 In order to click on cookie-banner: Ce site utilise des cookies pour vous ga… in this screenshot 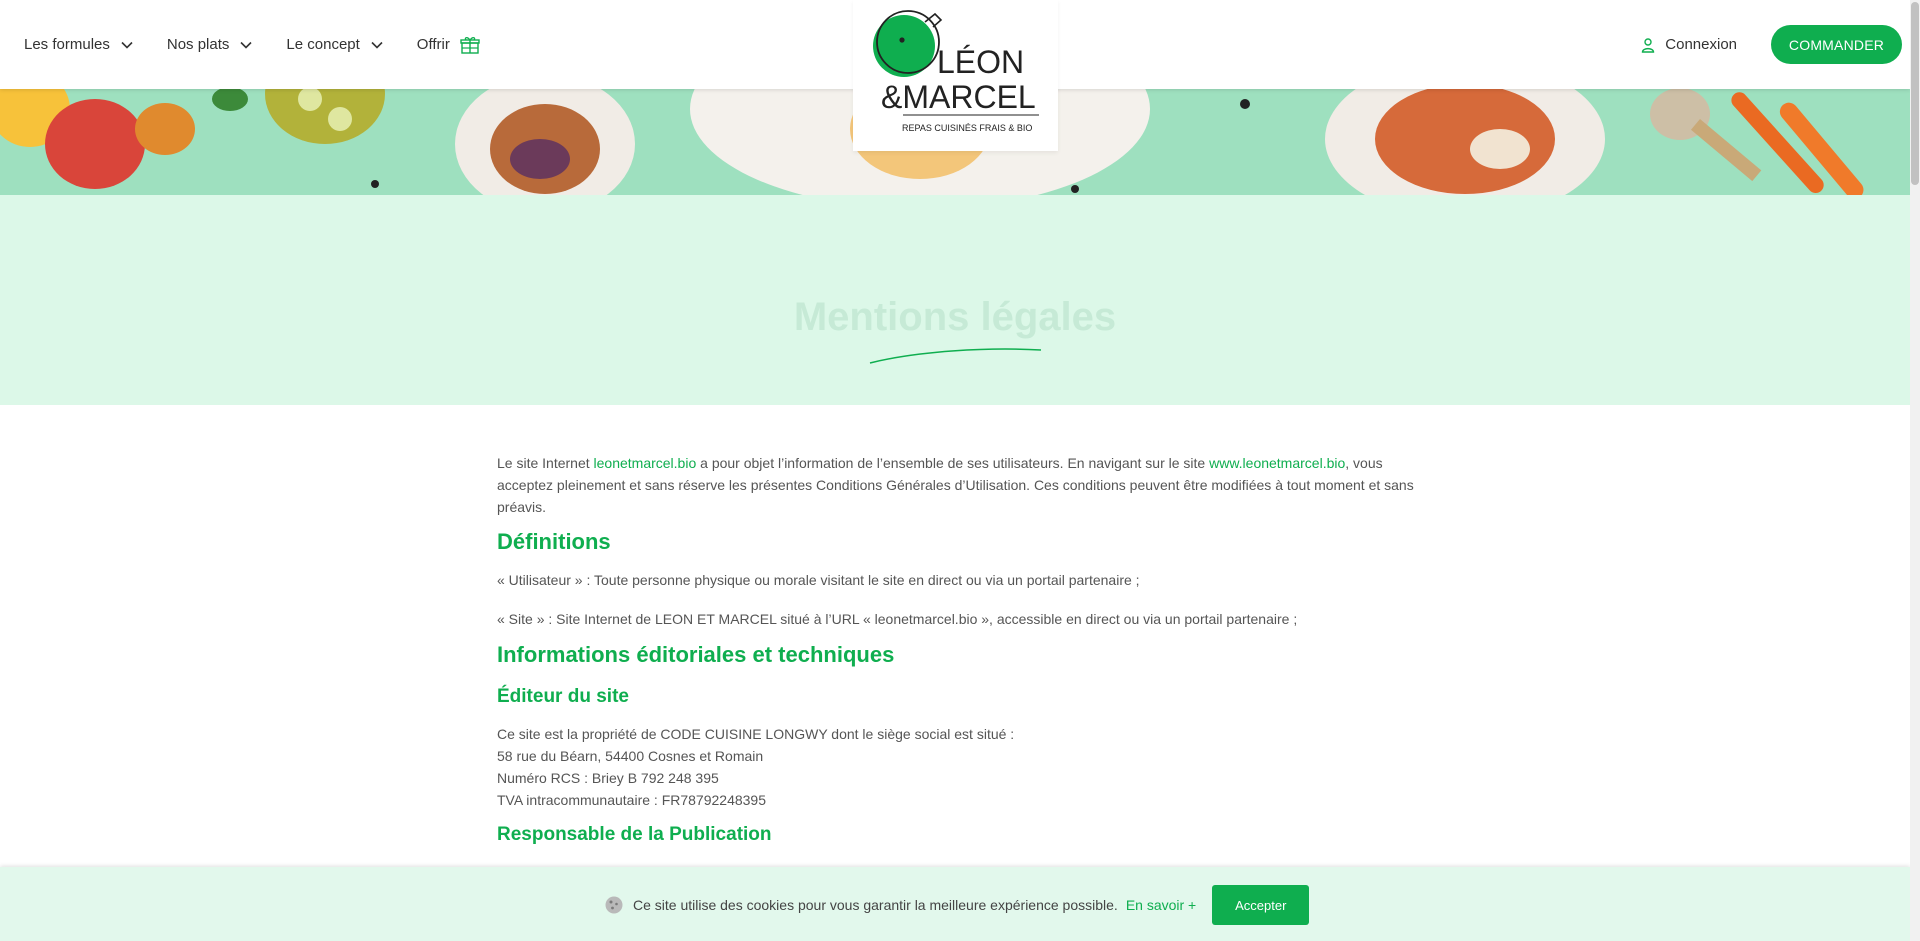, I will do `click(955, 904)`.